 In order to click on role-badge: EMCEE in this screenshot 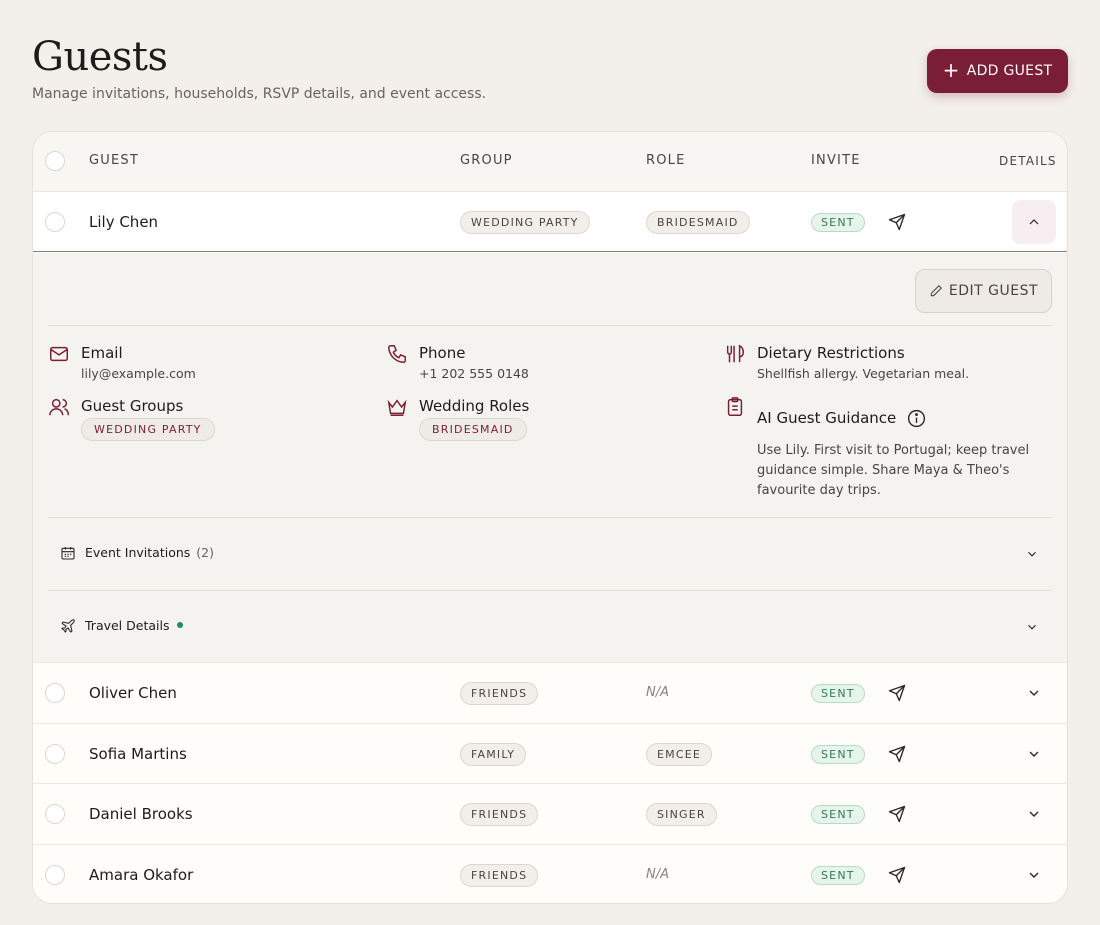, I will do `click(679, 754)`.